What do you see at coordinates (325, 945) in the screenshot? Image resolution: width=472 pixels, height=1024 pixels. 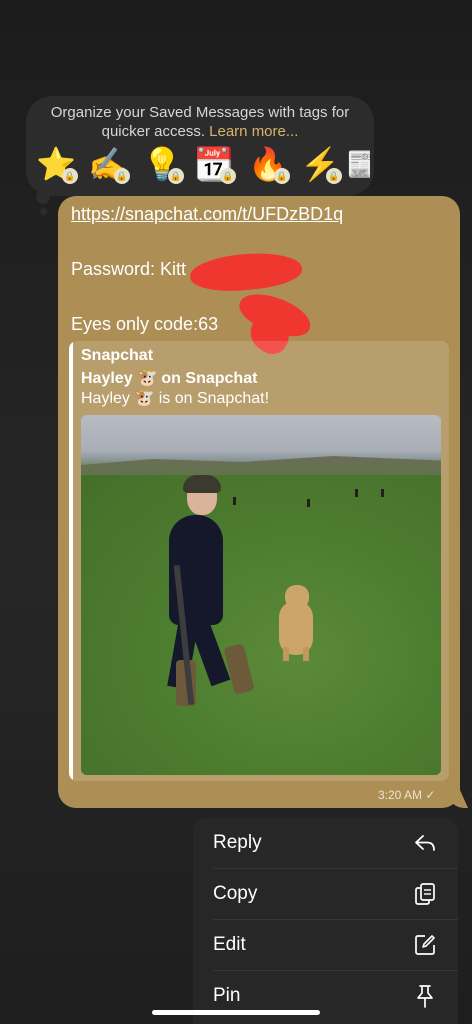 I see `menu-item-edit: Edit` at bounding box center [325, 945].